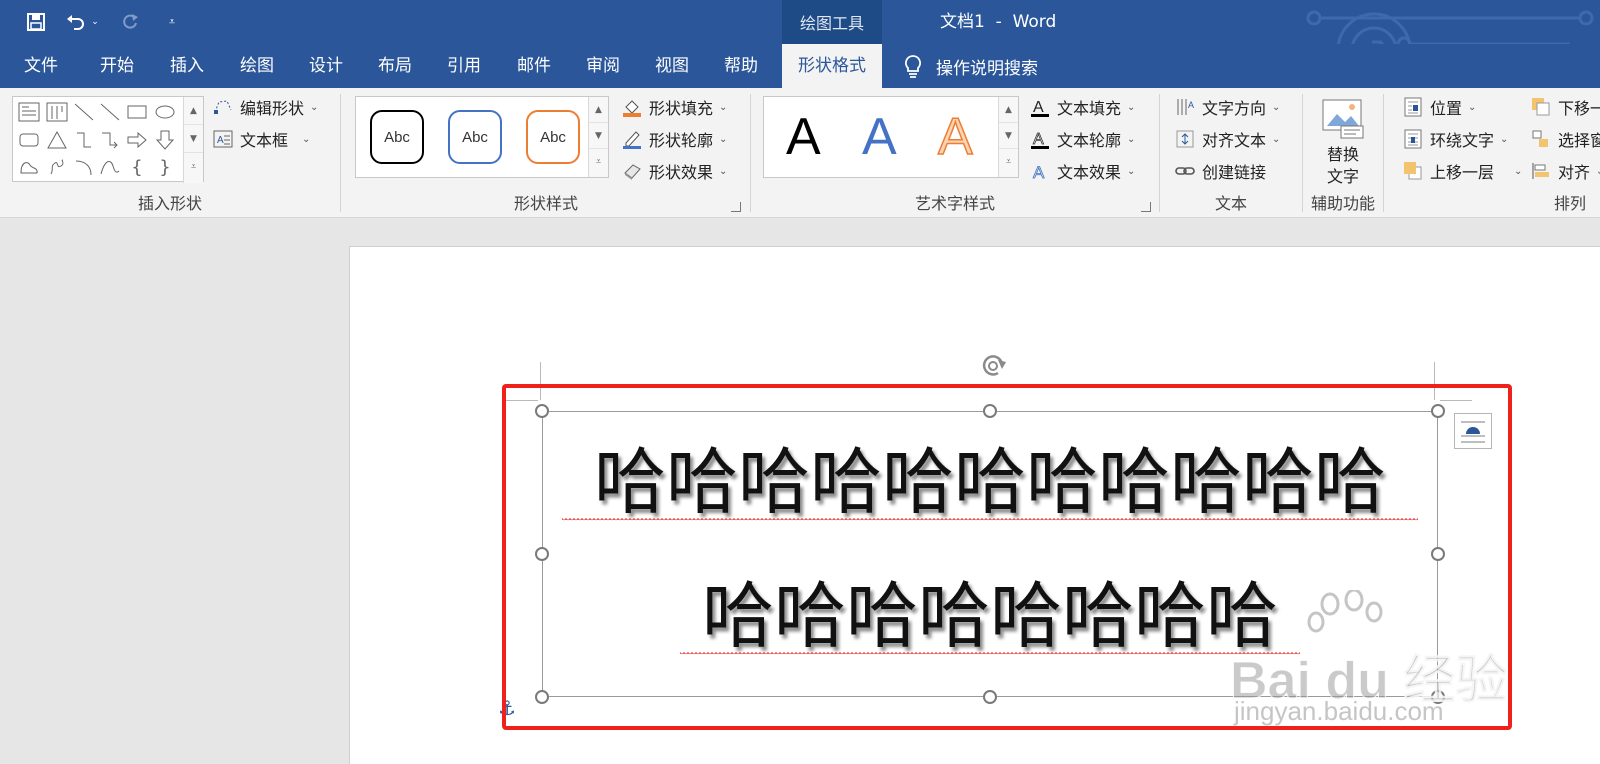 The image size is (1600, 764). I want to click on tab-layout: 布局, so click(395, 66).